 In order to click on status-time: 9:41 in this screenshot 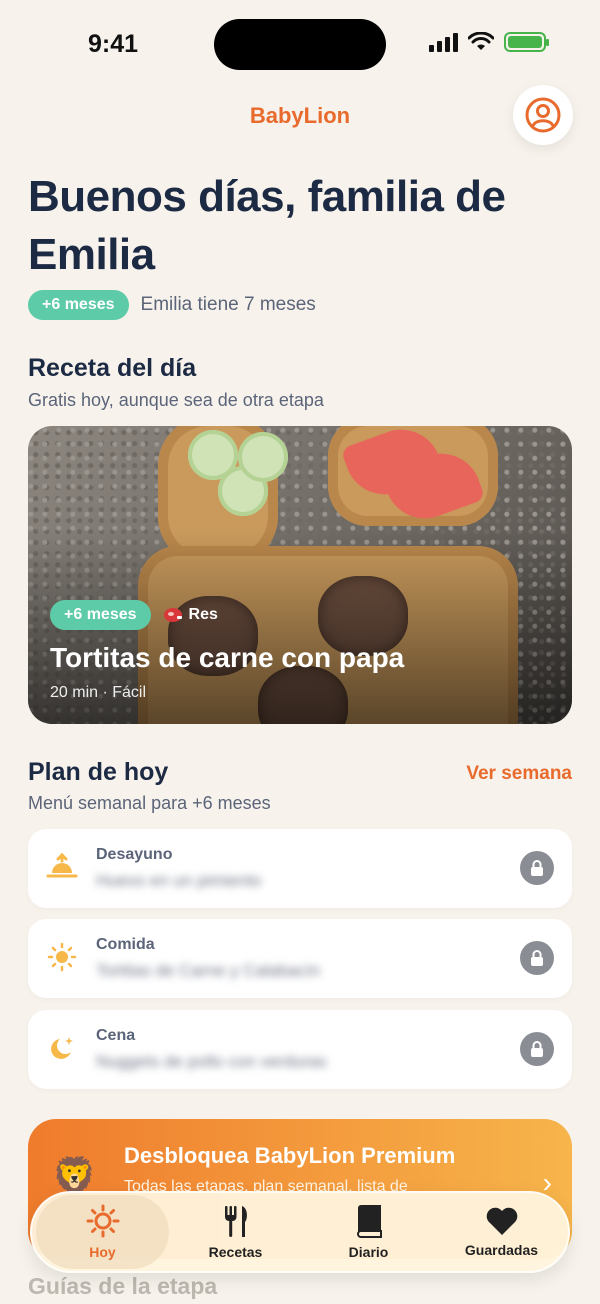, I will do `click(113, 44)`.